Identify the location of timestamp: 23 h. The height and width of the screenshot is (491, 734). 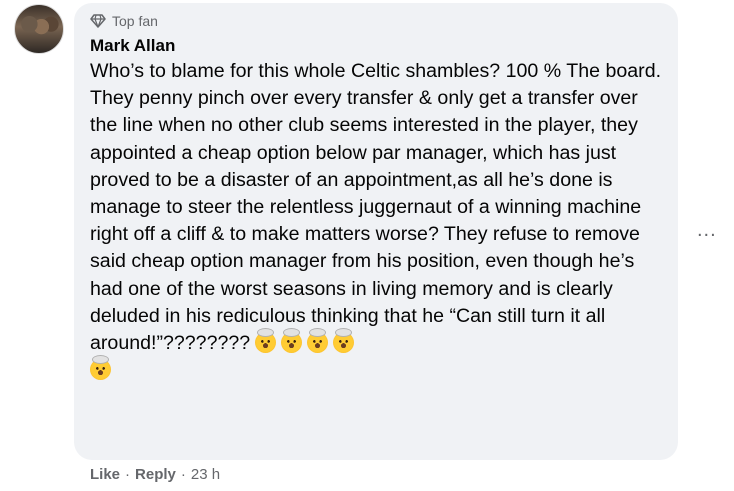
(205, 474).